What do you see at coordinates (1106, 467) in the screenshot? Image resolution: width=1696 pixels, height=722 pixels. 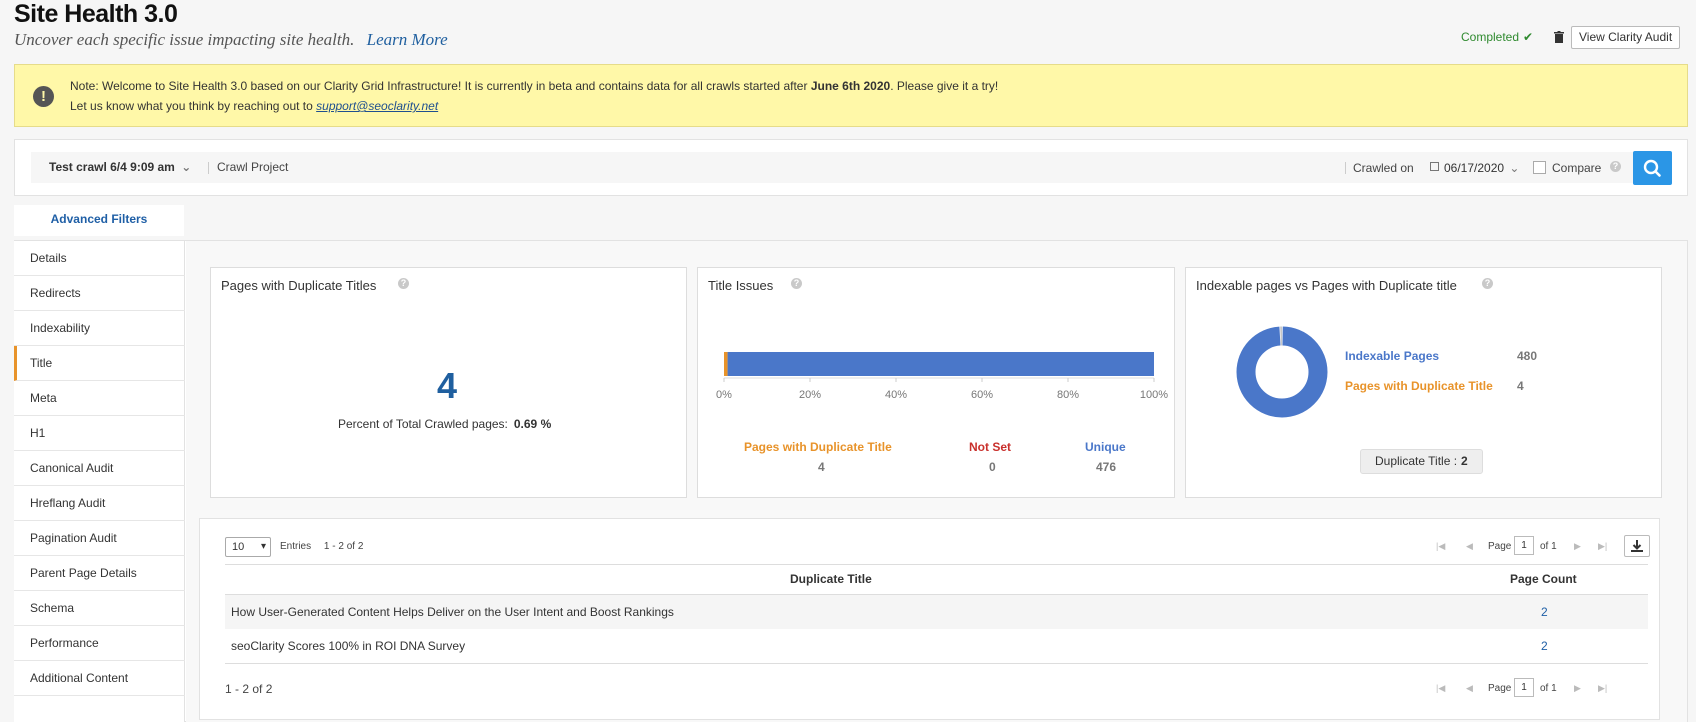 I see `legend-value-unique: 476` at bounding box center [1106, 467].